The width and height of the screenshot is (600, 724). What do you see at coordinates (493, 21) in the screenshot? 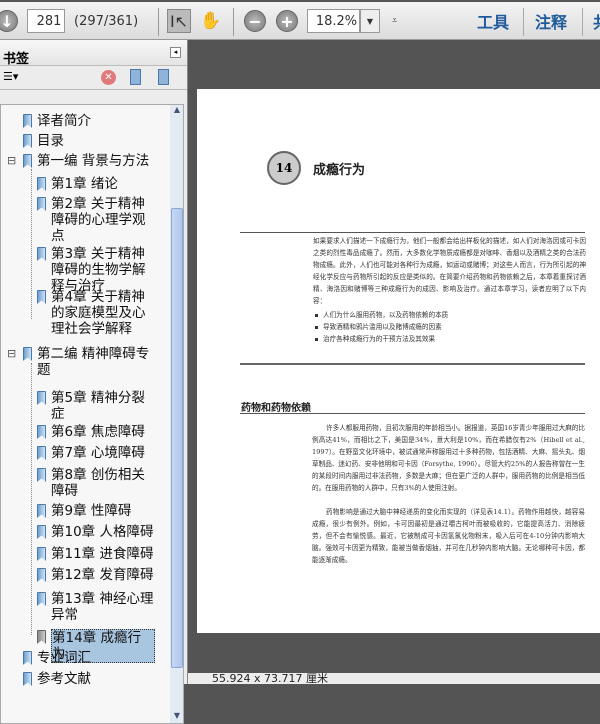
I see `menu-tools: 工具` at bounding box center [493, 21].